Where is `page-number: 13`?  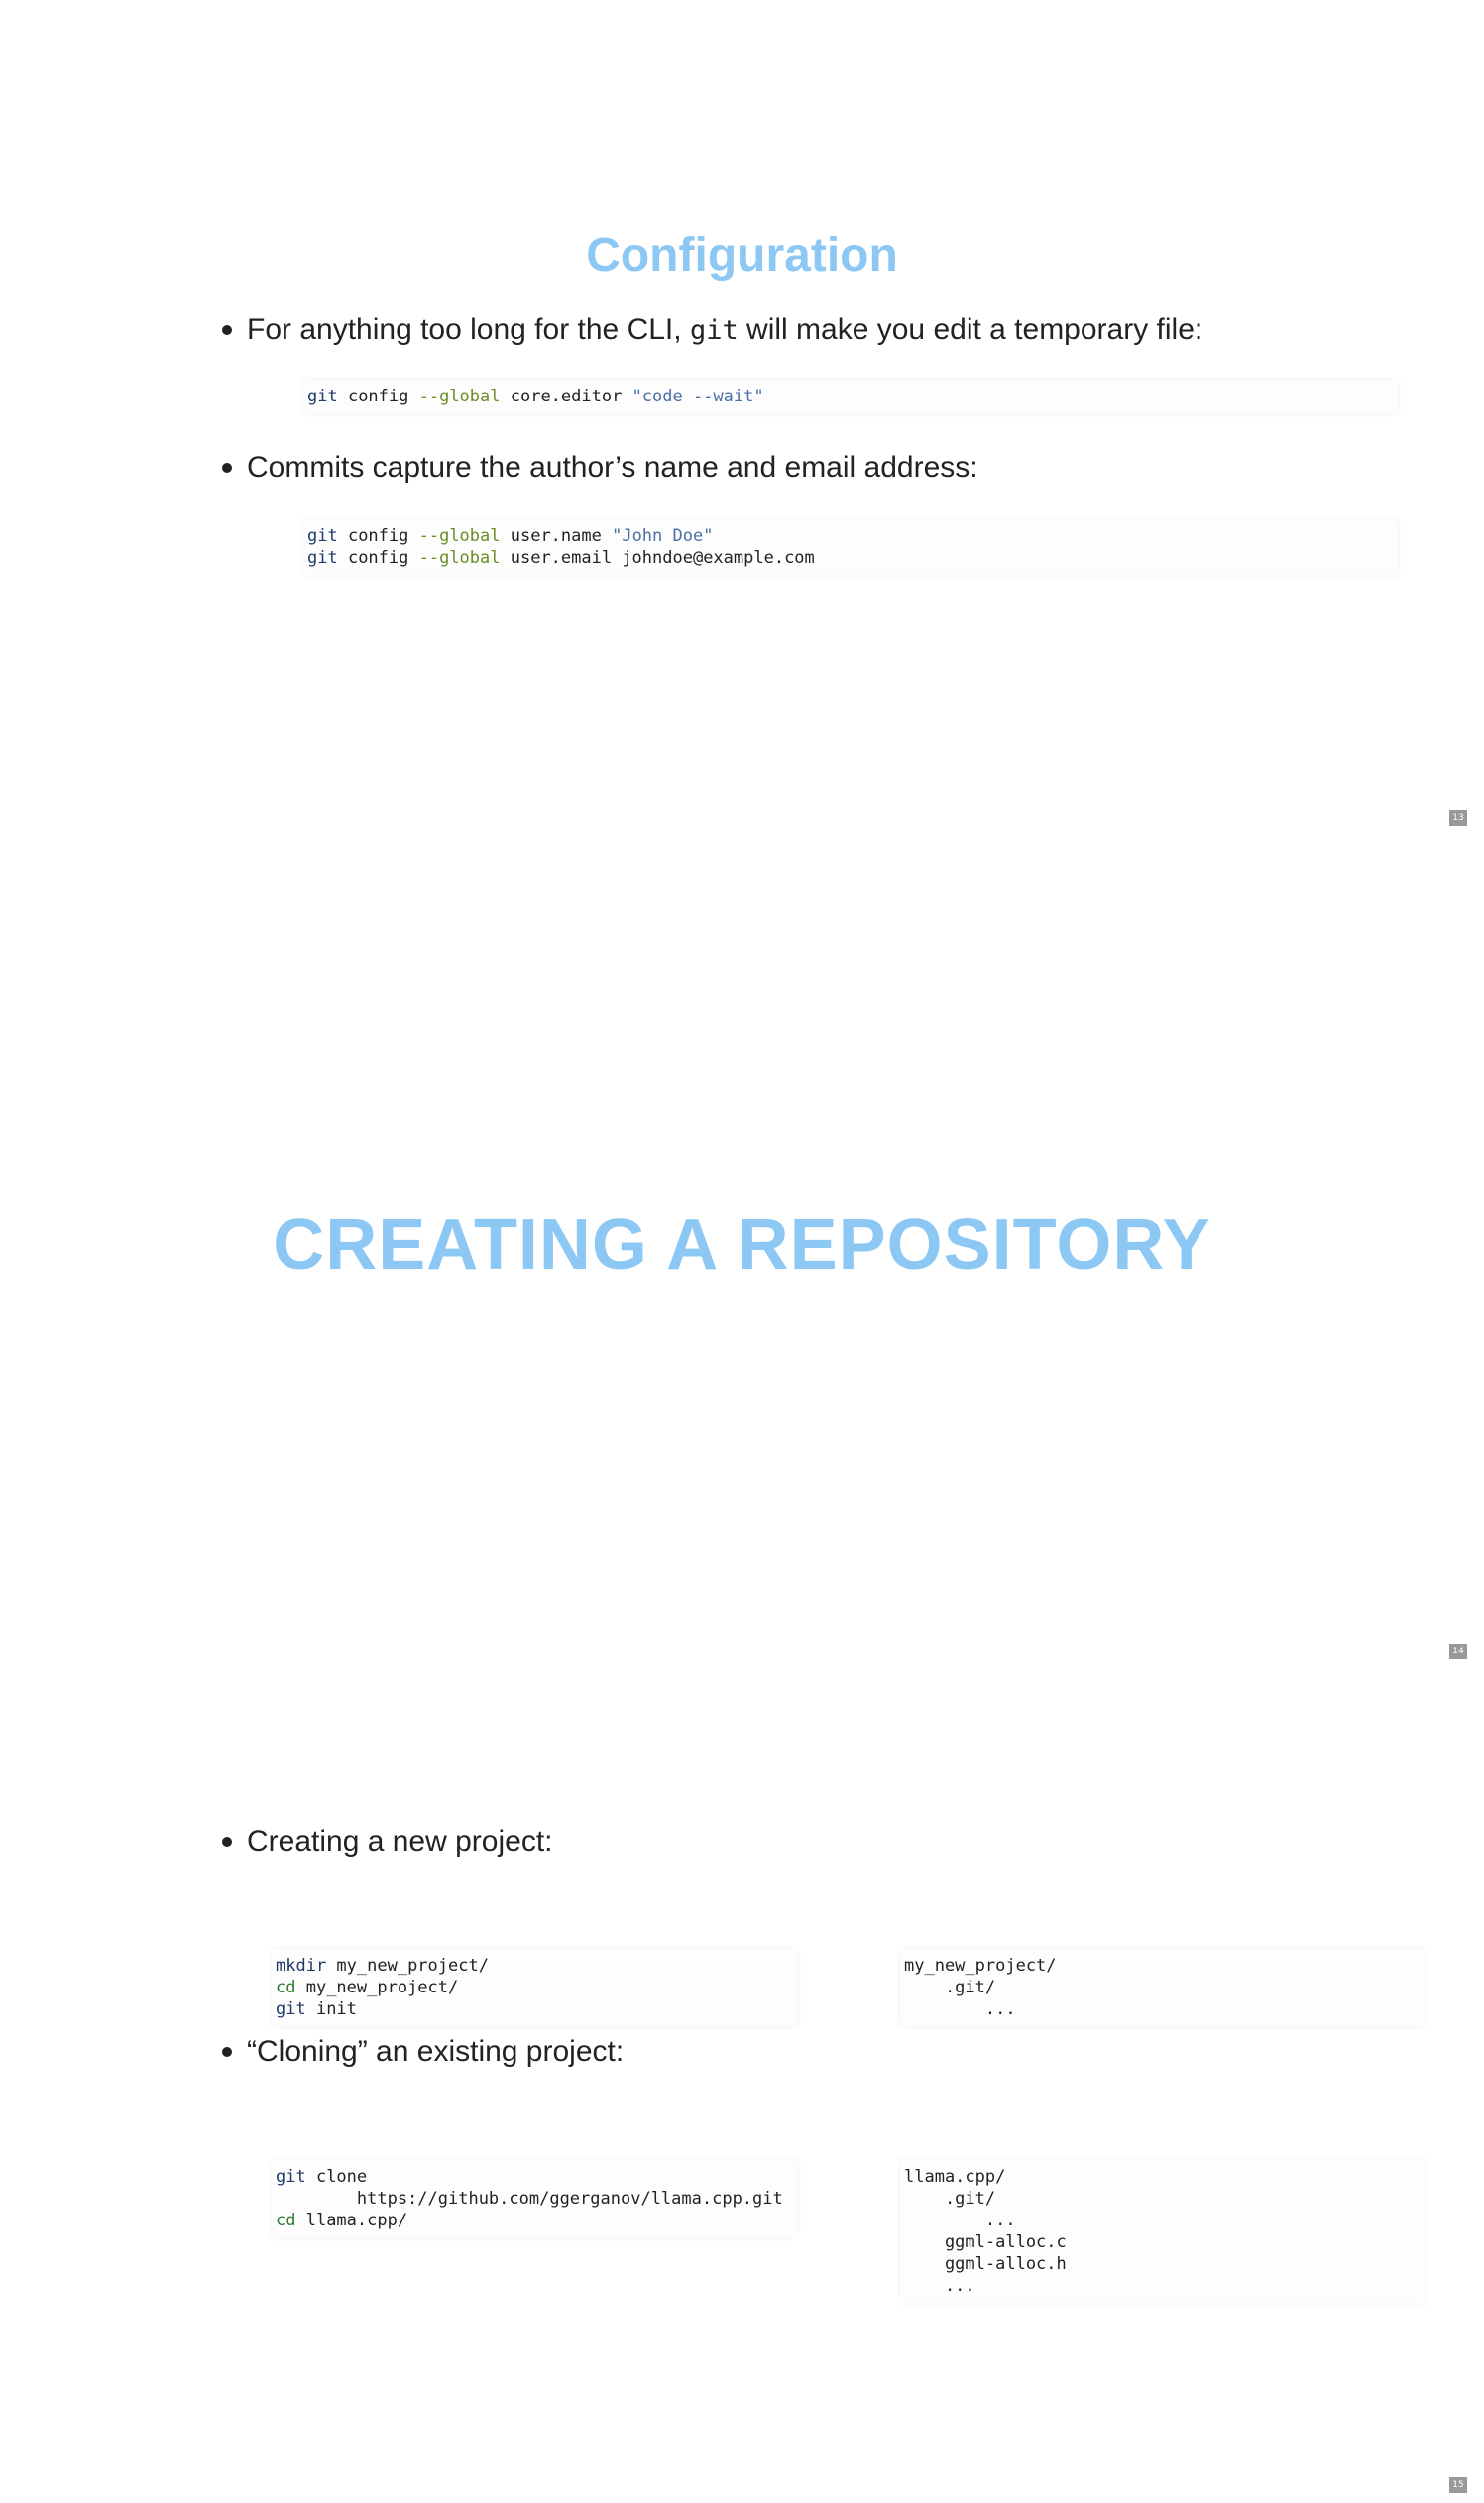
page-number: 13 is located at coordinates (1458, 818).